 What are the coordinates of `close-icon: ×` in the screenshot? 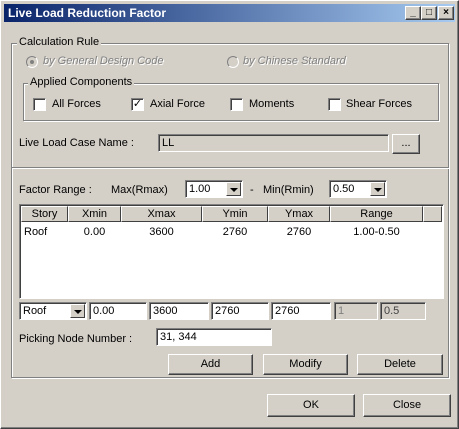 It's located at (446, 13).